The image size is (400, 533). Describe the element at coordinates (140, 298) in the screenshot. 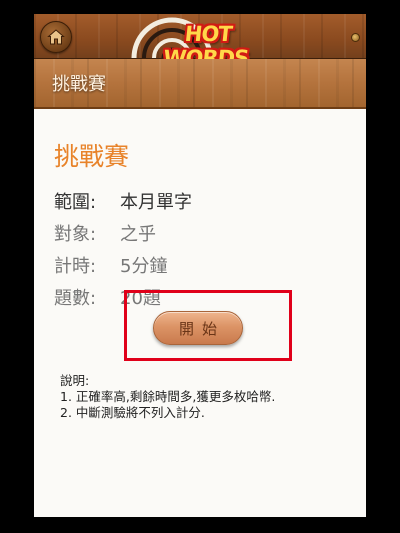

I see `count-value: 20題` at that location.